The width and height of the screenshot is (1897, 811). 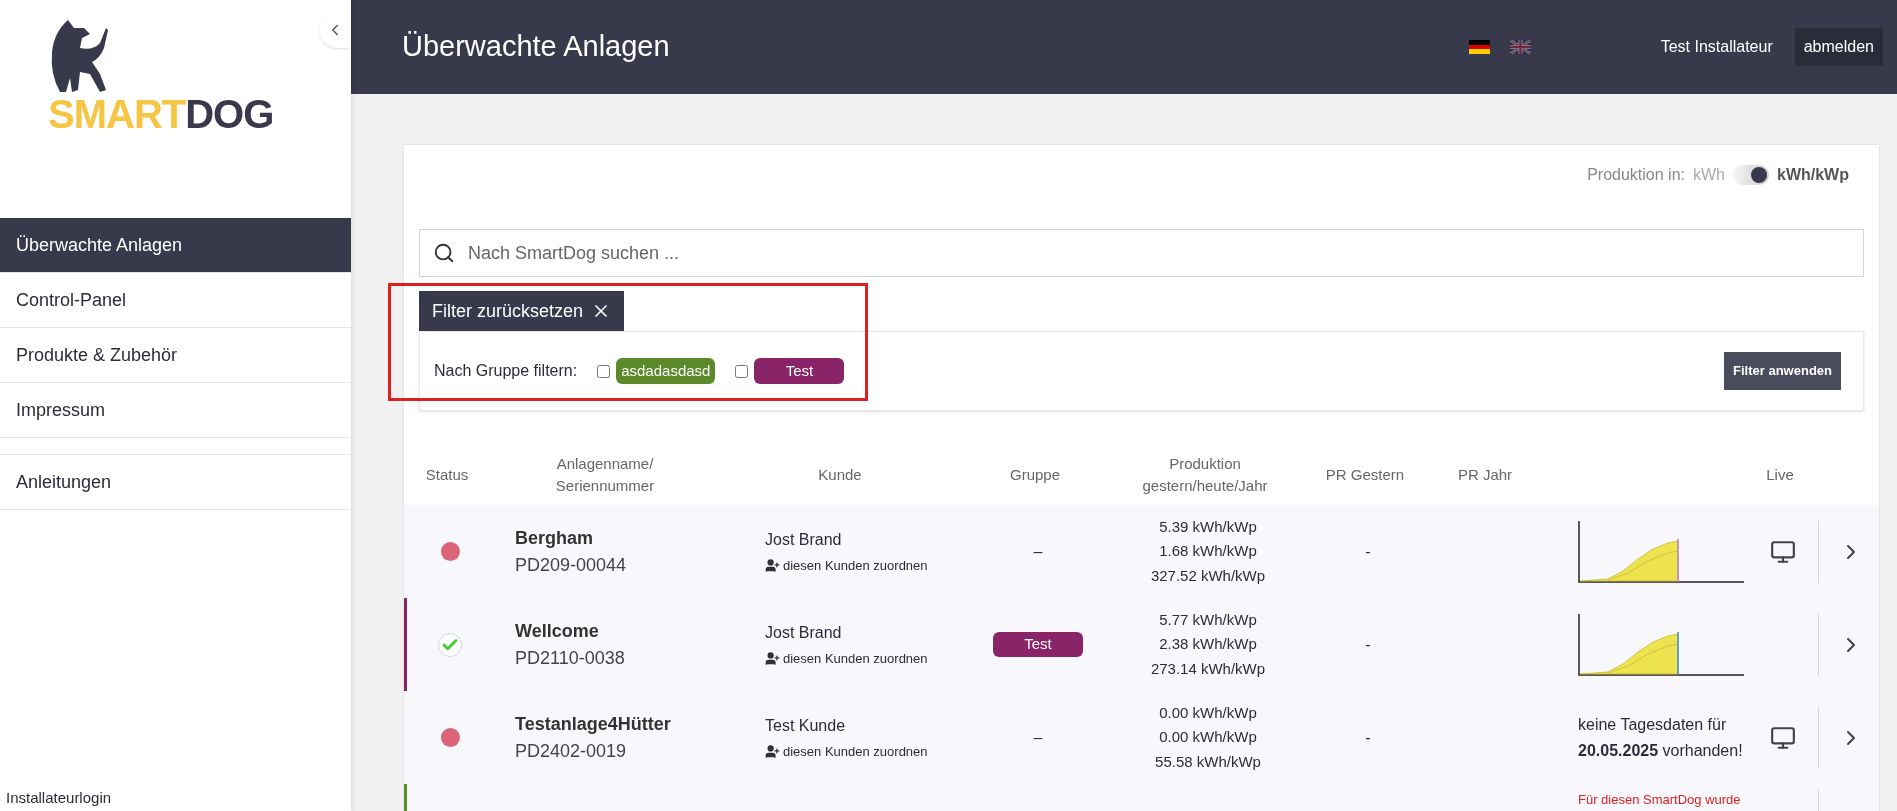 I want to click on search-icon, so click(x=444, y=253).